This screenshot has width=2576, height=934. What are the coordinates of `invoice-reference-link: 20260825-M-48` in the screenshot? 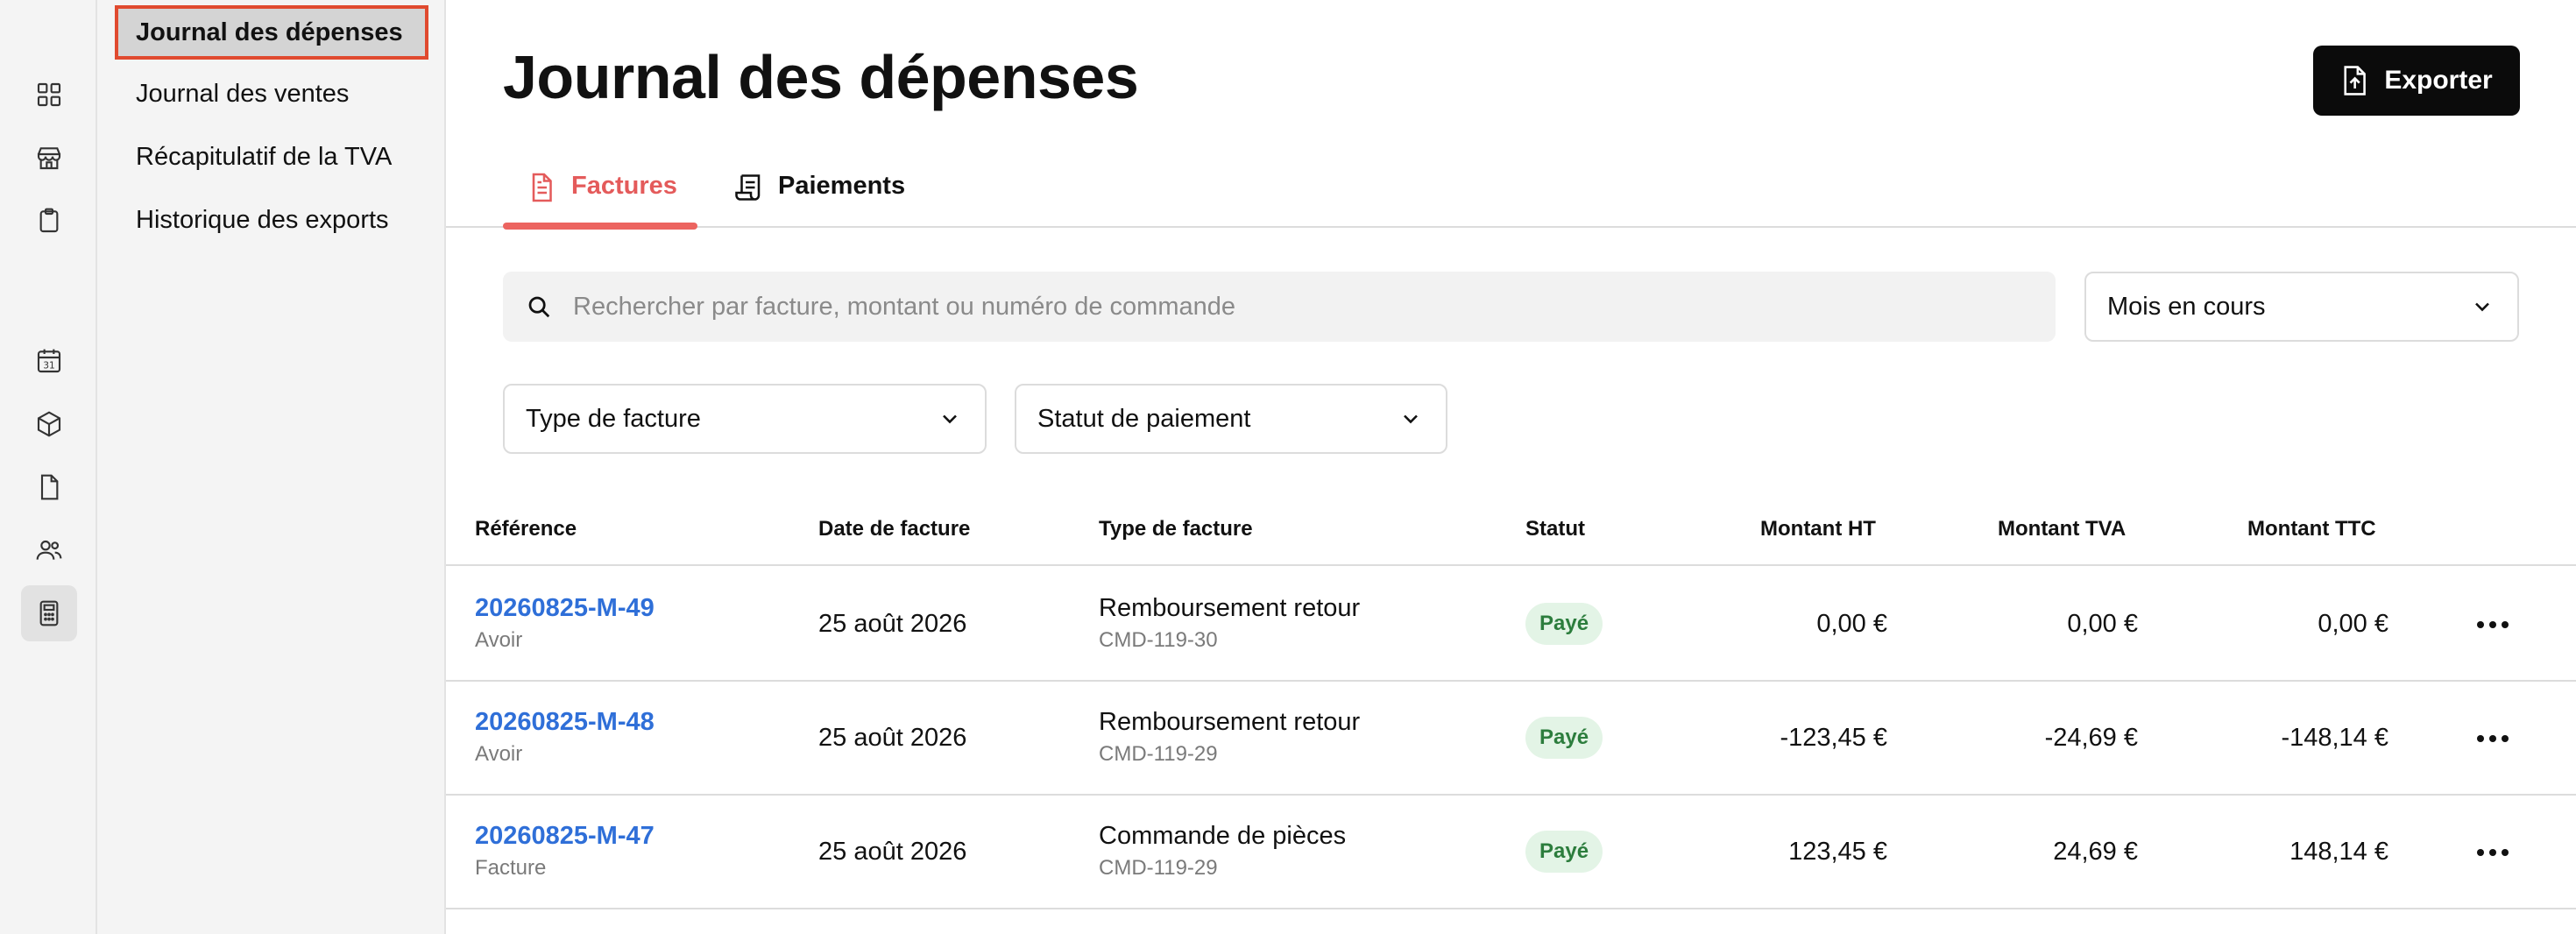 It's located at (565, 722).